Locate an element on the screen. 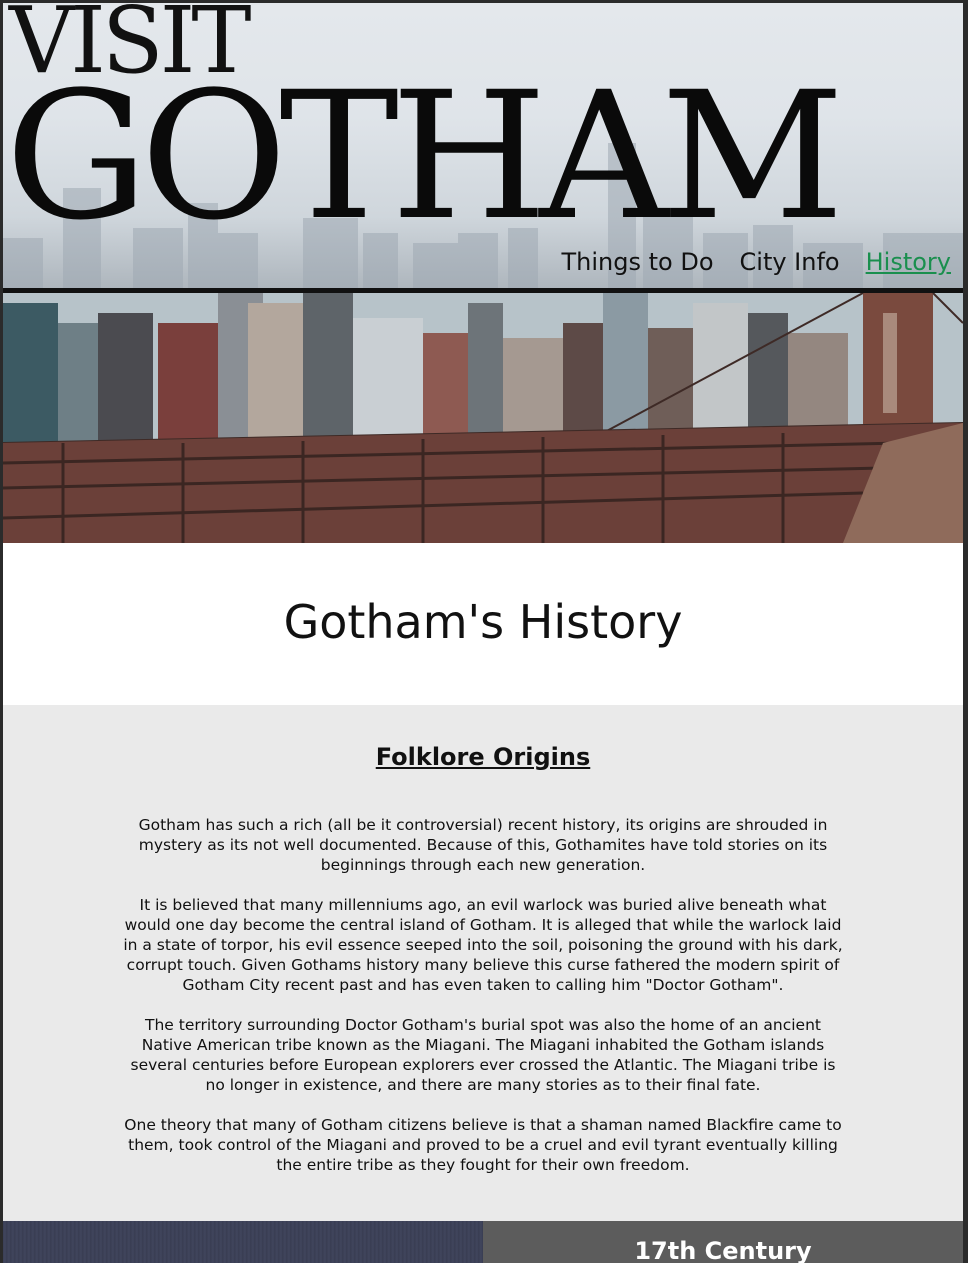 Image resolution: width=968 pixels, height=1263 pixels. folklore-heading: Folklore Origins is located at coordinates (483, 757).